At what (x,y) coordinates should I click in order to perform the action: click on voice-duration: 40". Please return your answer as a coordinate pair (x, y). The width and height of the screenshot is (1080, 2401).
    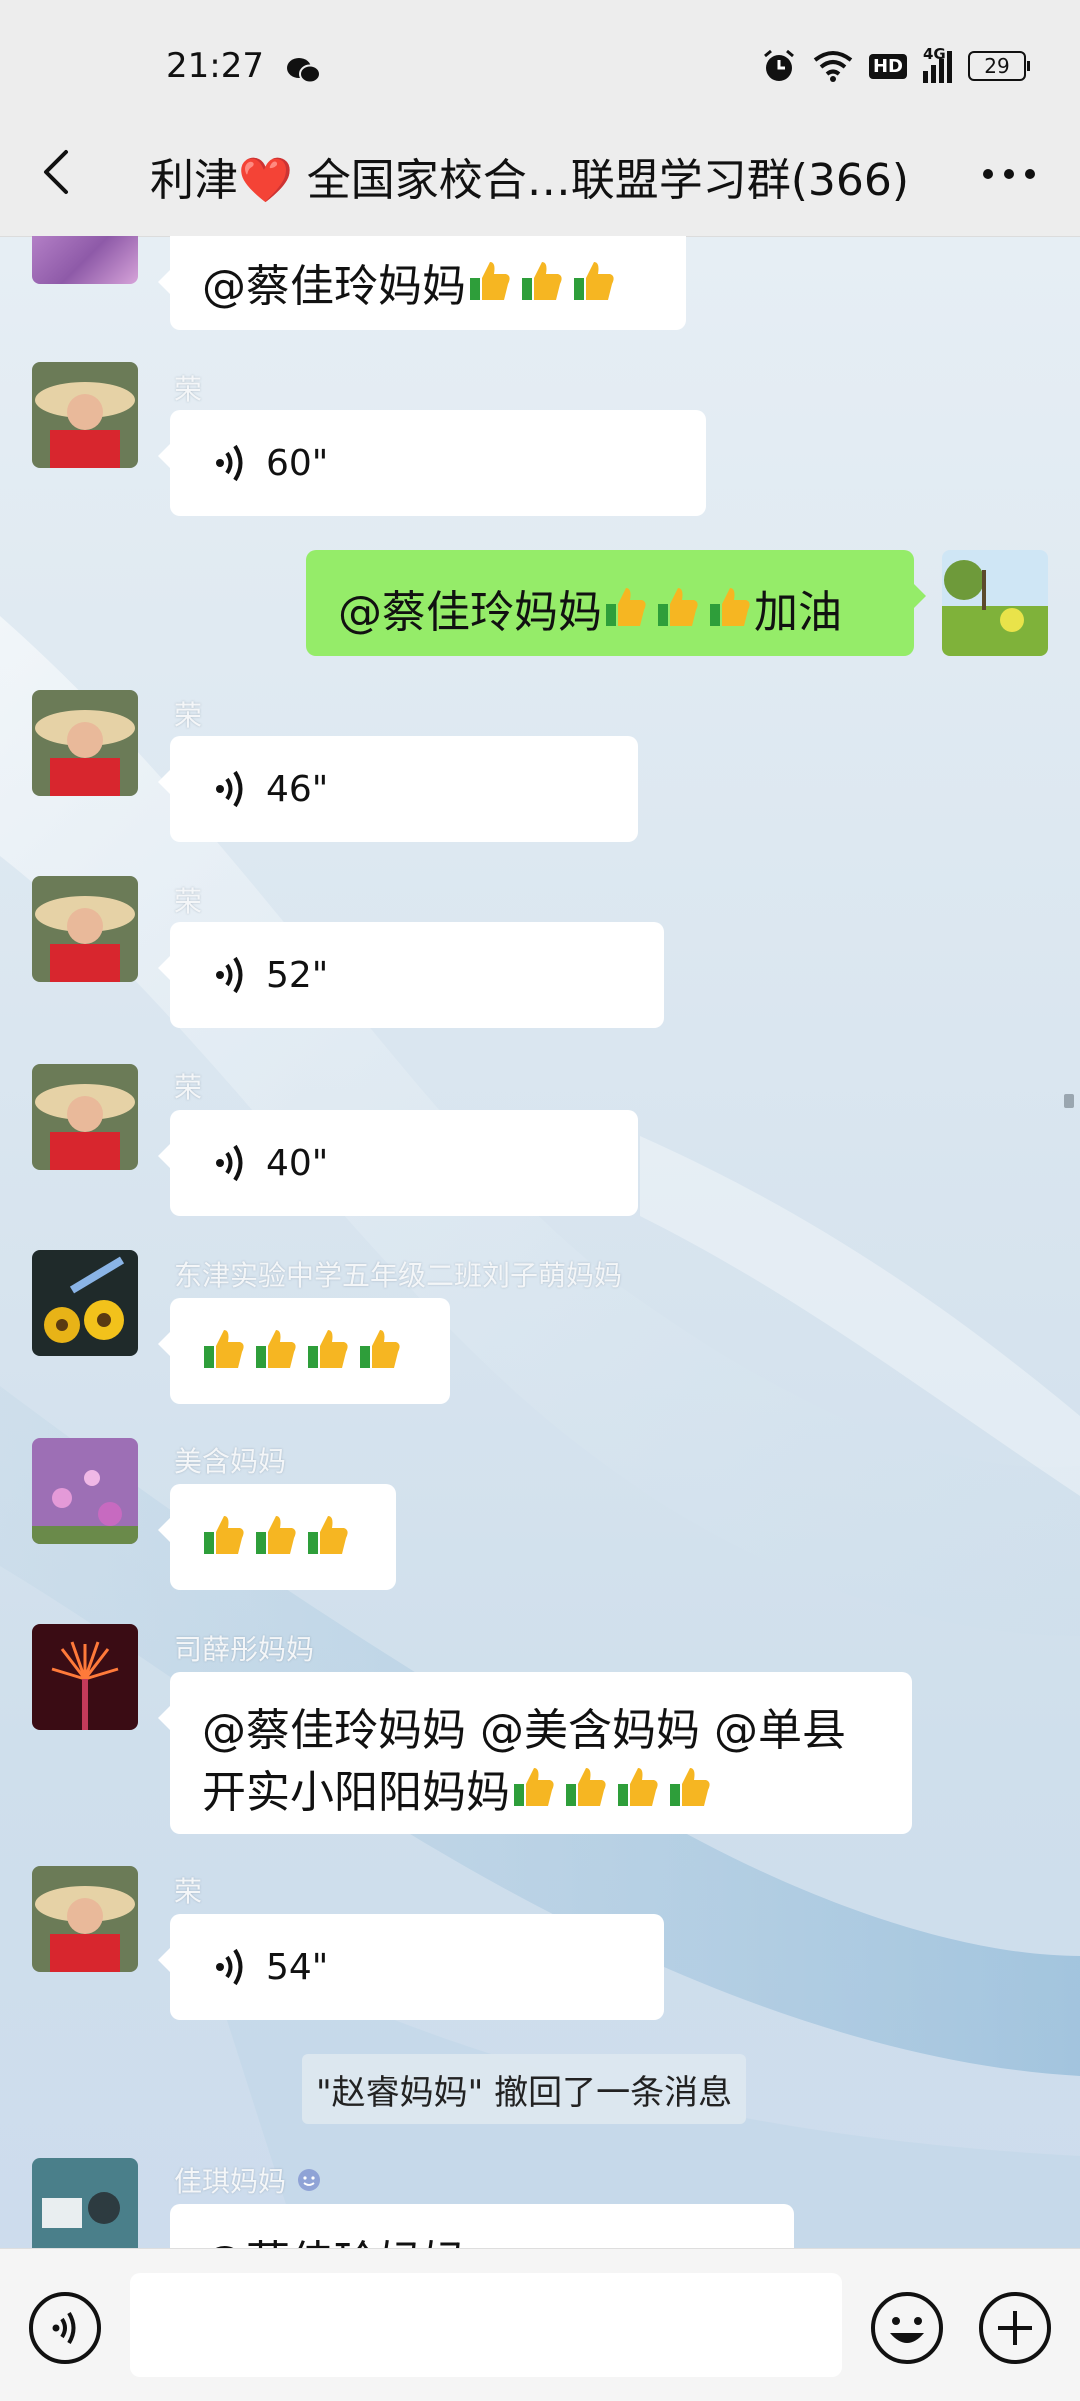
    Looking at the image, I should click on (297, 1163).